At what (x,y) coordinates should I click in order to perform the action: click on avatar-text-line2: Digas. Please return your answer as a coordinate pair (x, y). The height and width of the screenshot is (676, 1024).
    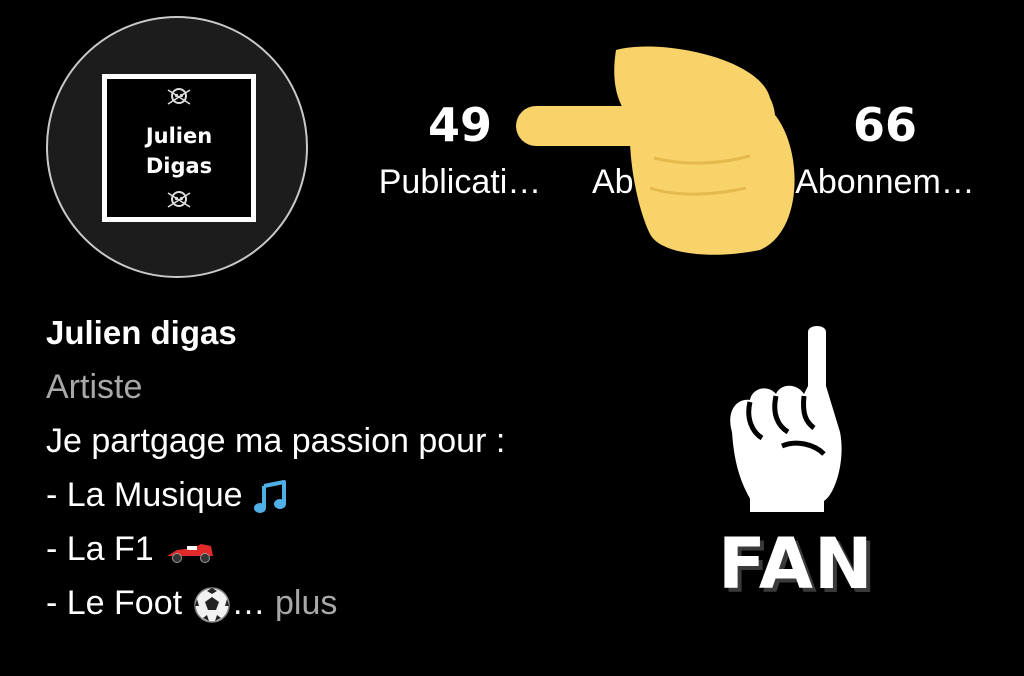
    Looking at the image, I should click on (179, 166).